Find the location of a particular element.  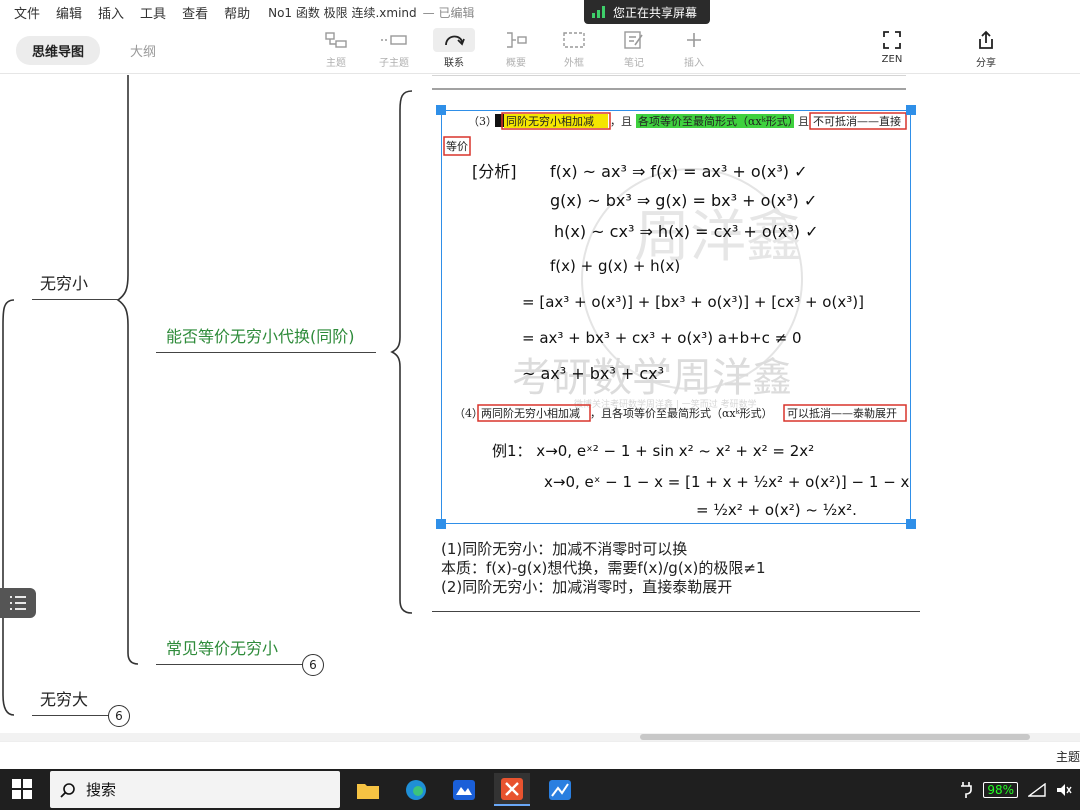

menu-insert: 插入 is located at coordinates (111, 12).